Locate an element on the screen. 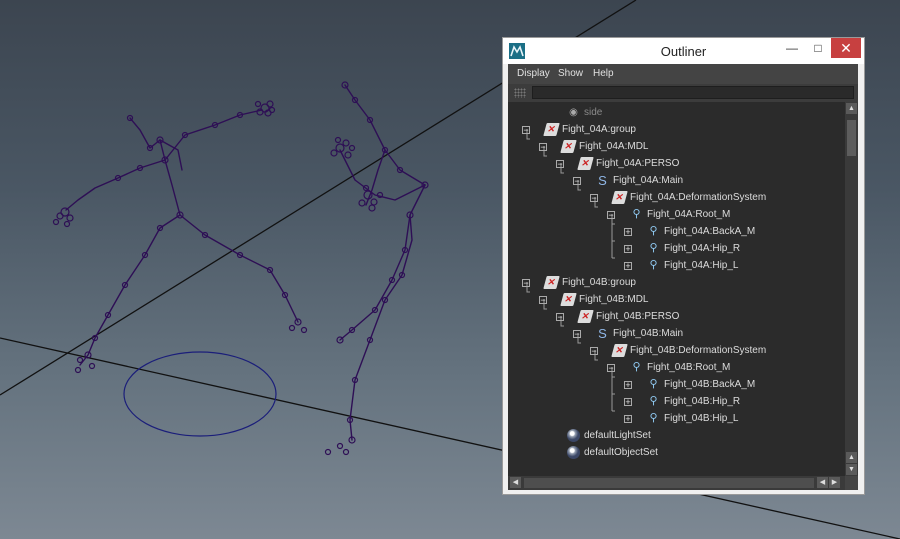  tree-item-label: Fight_04A:Hip_L is located at coordinates (701, 265).